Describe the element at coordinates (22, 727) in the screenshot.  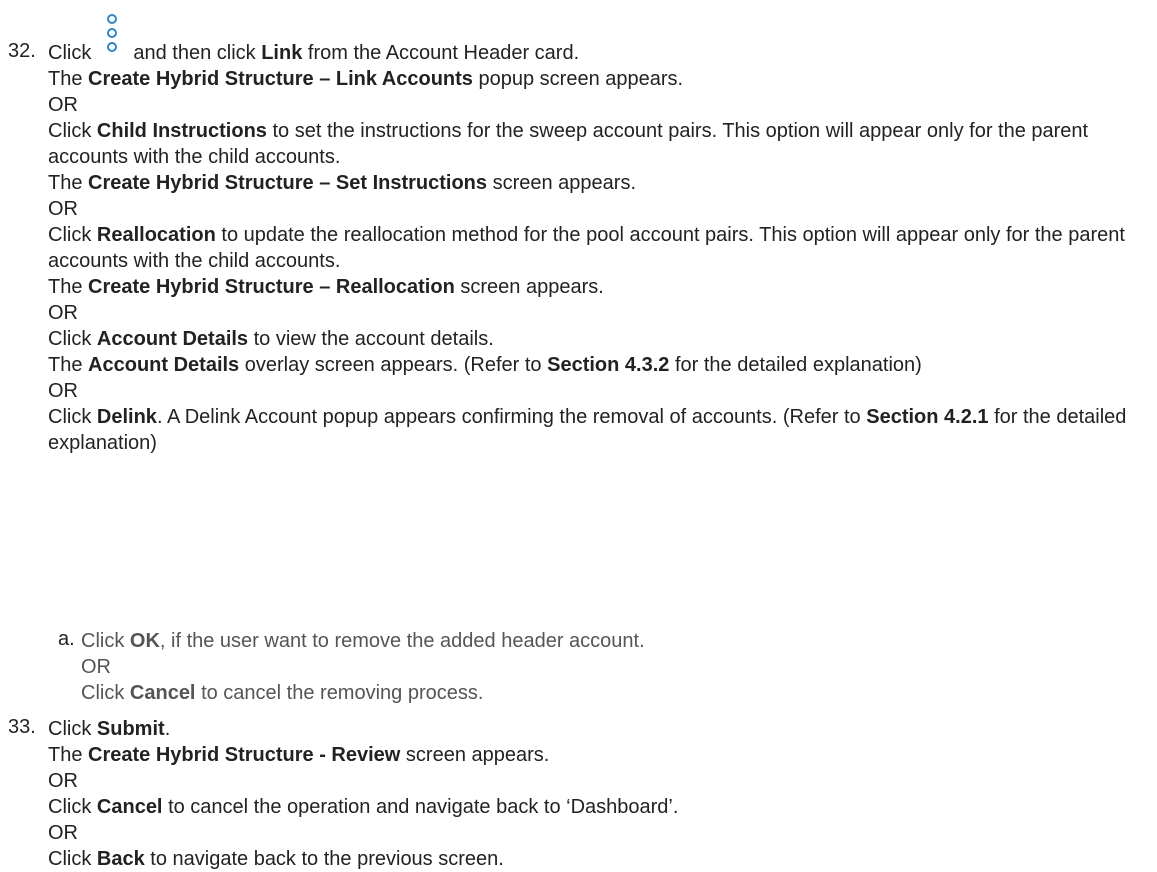
I see `step-number: 33.` at that location.